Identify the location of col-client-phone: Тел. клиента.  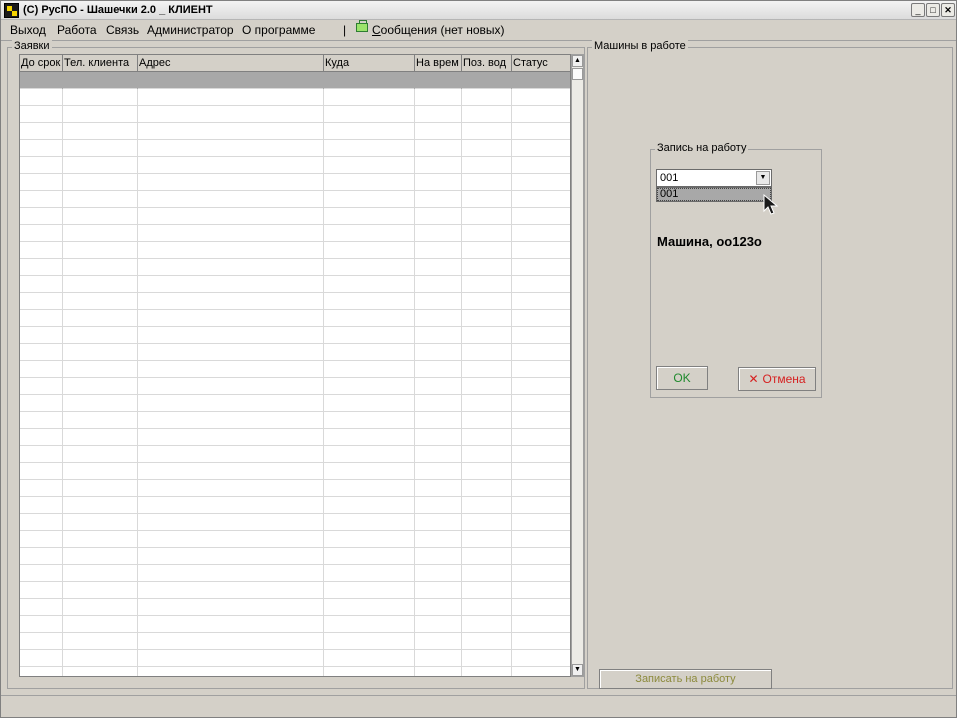
(100, 63).